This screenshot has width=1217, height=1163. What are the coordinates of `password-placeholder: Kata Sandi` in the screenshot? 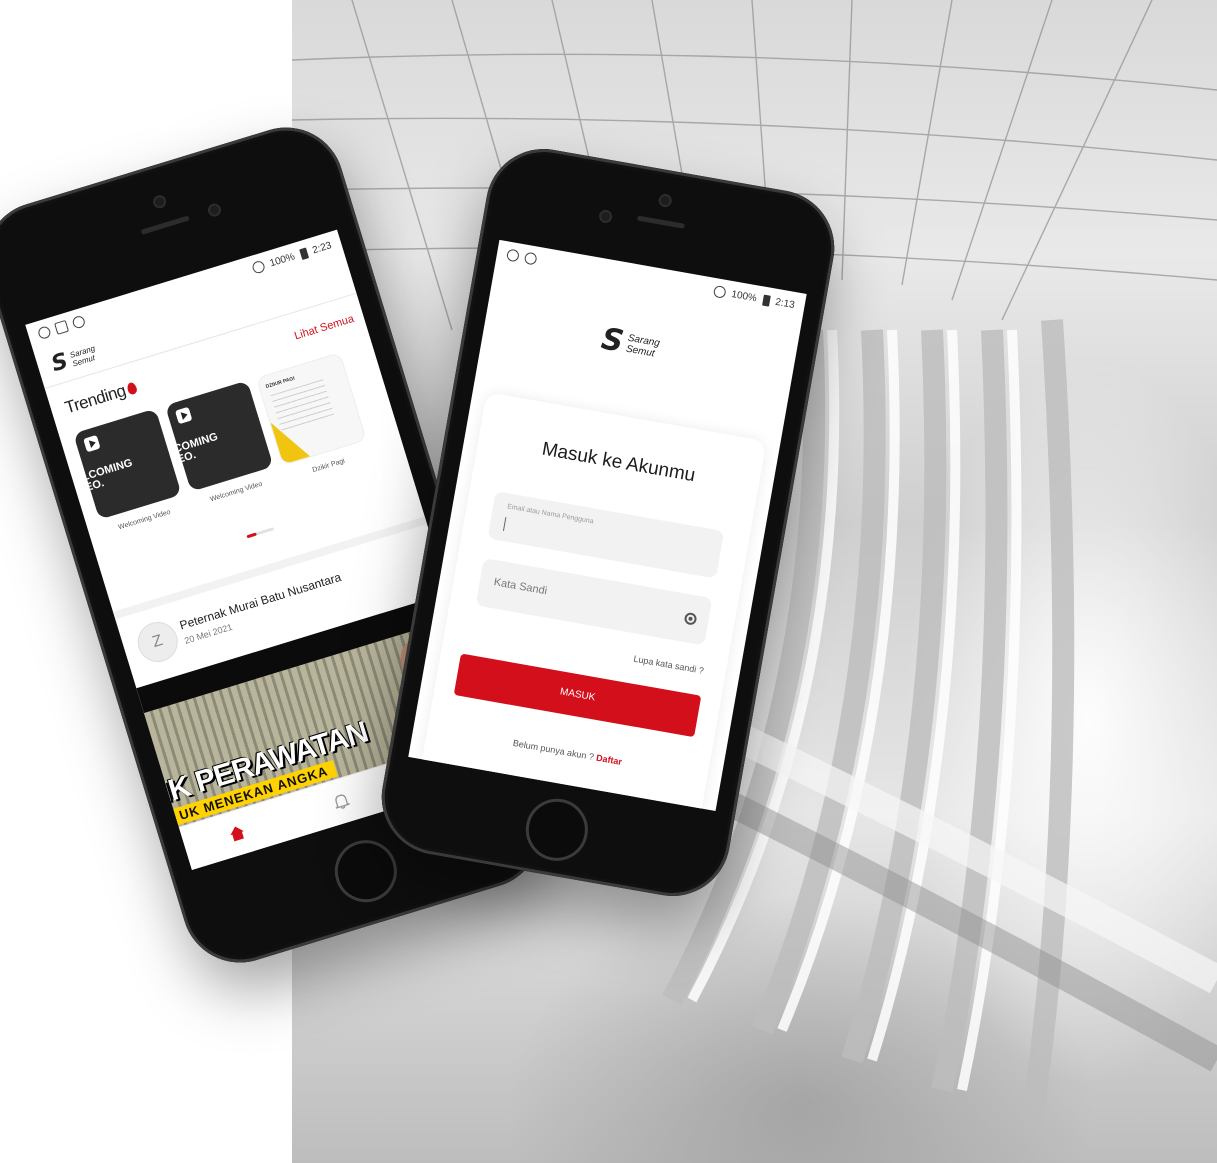 It's located at (520, 587).